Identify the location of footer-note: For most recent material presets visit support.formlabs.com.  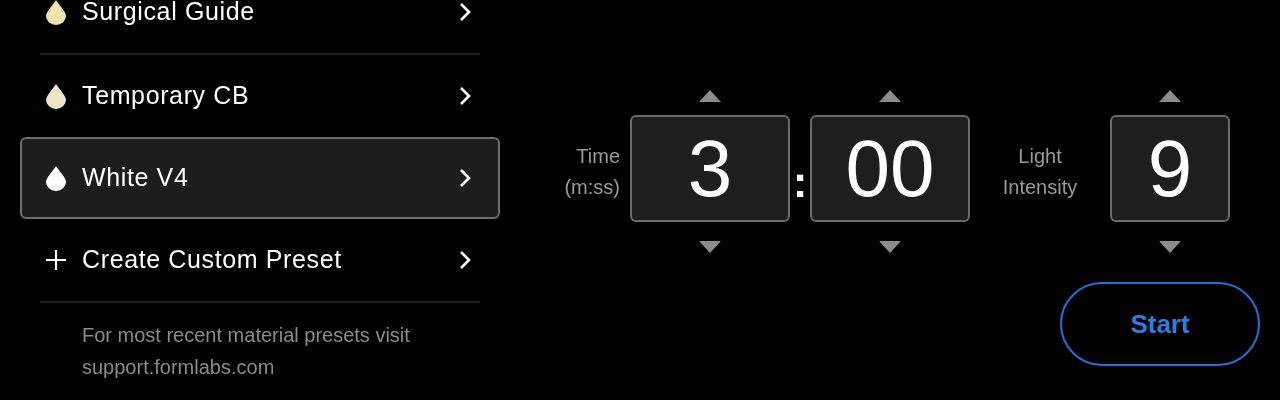
(246, 351).